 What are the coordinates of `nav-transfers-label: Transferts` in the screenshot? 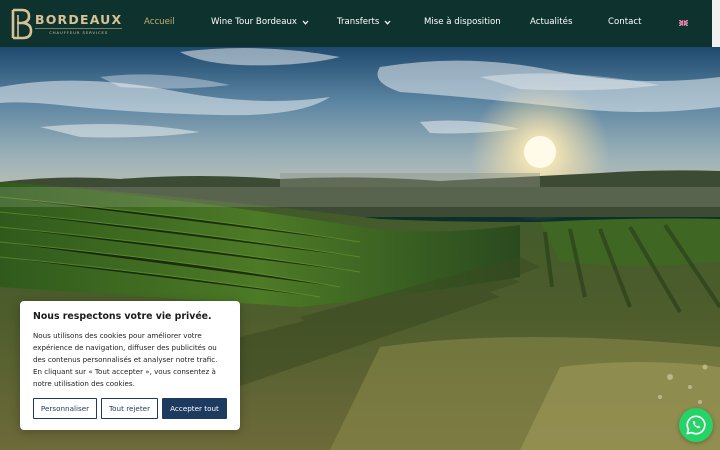 It's located at (358, 22).